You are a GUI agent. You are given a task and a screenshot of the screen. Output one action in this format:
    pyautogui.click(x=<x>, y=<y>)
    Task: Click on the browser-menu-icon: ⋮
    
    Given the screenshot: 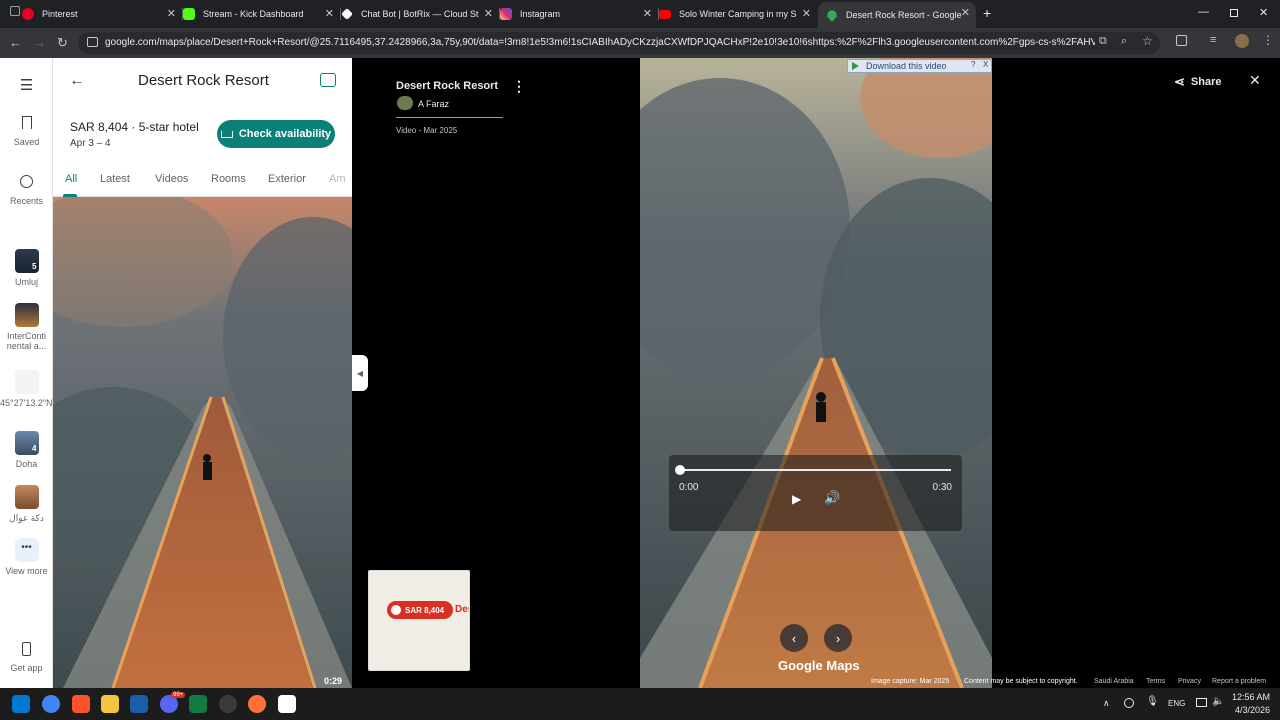 What is the action you would take?
    pyautogui.click(x=1268, y=40)
    